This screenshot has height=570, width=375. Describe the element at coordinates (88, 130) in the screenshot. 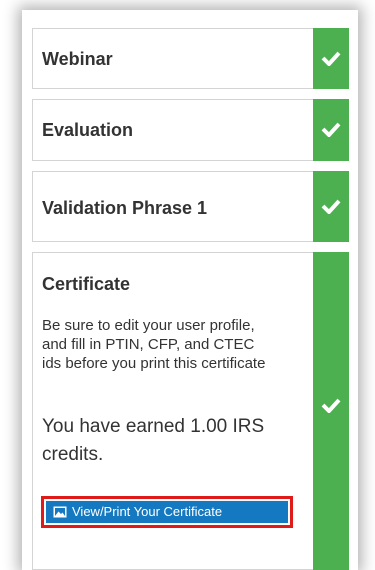

I see `step-title: Evaluation` at that location.